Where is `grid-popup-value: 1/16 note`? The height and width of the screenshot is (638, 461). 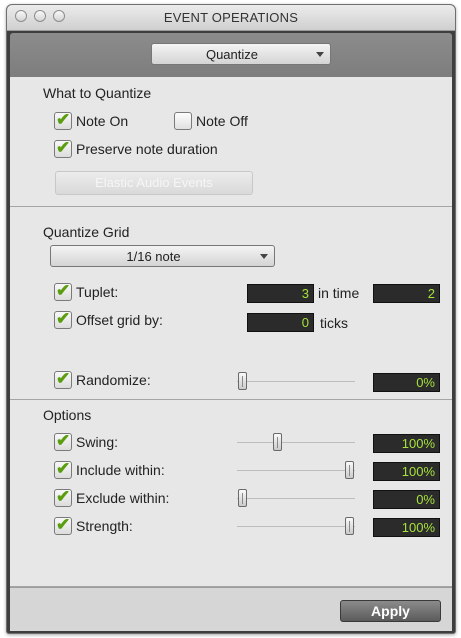
grid-popup-value: 1/16 note is located at coordinates (153, 256).